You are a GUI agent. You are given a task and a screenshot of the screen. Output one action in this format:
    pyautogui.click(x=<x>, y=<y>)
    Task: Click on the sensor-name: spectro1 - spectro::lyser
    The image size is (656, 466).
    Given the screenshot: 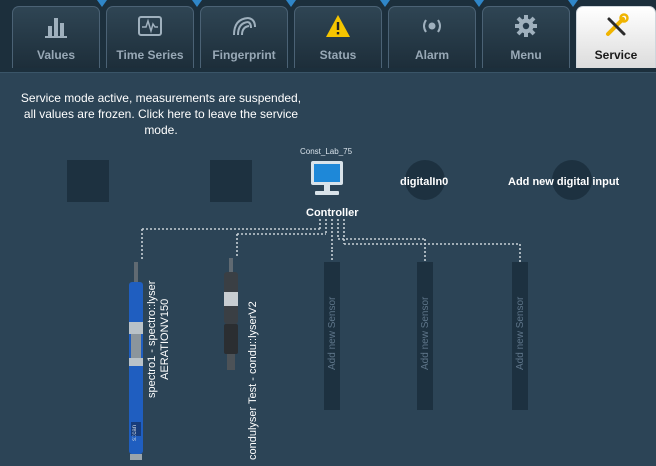 What is the action you would take?
    pyautogui.click(x=152, y=339)
    